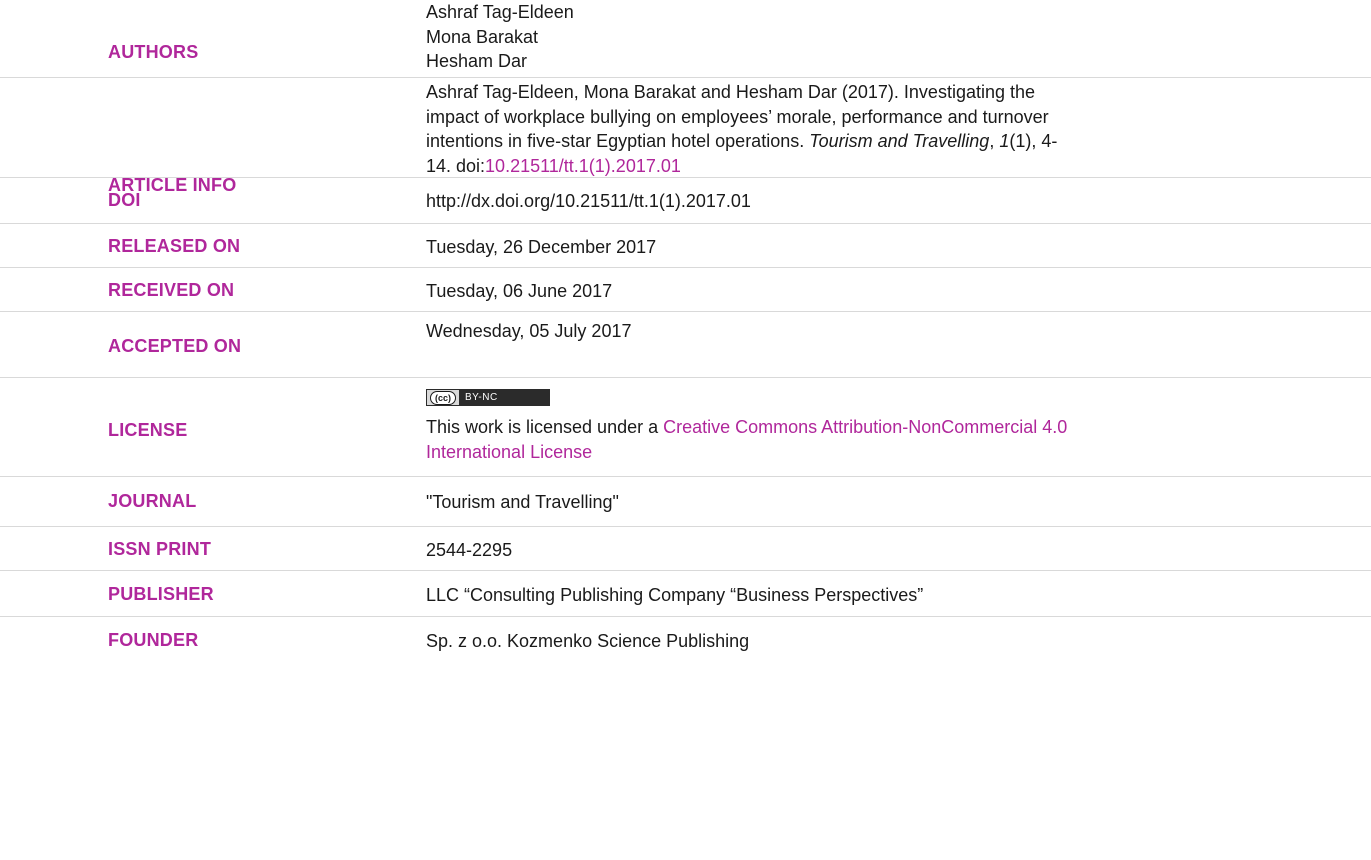 The width and height of the screenshot is (1371, 860). What do you see at coordinates (685, 502) in the screenshot?
I see `row-journal: JOURNAL "Tourism and Travelling"` at bounding box center [685, 502].